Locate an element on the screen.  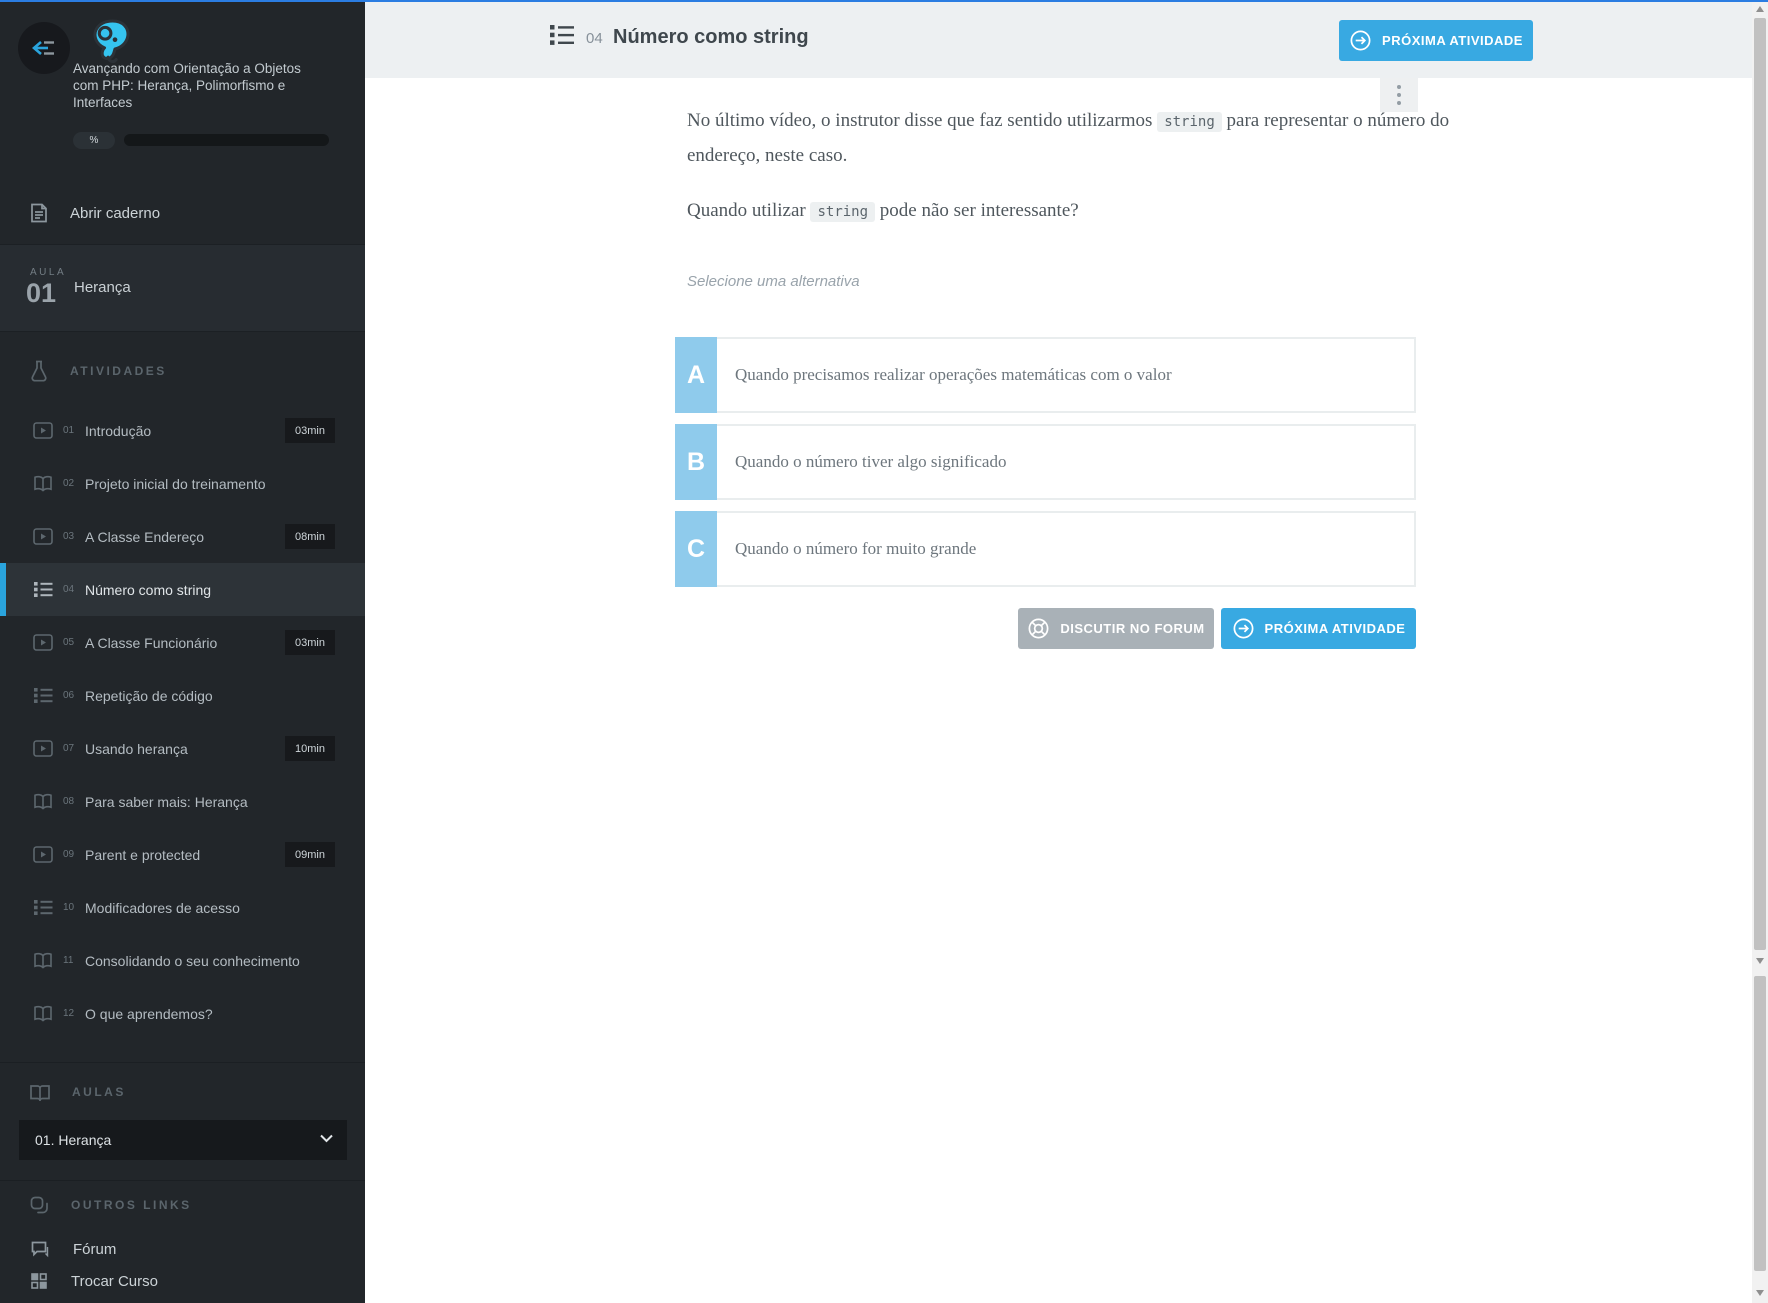
lifebuoy-icon is located at coordinates (1038, 628).